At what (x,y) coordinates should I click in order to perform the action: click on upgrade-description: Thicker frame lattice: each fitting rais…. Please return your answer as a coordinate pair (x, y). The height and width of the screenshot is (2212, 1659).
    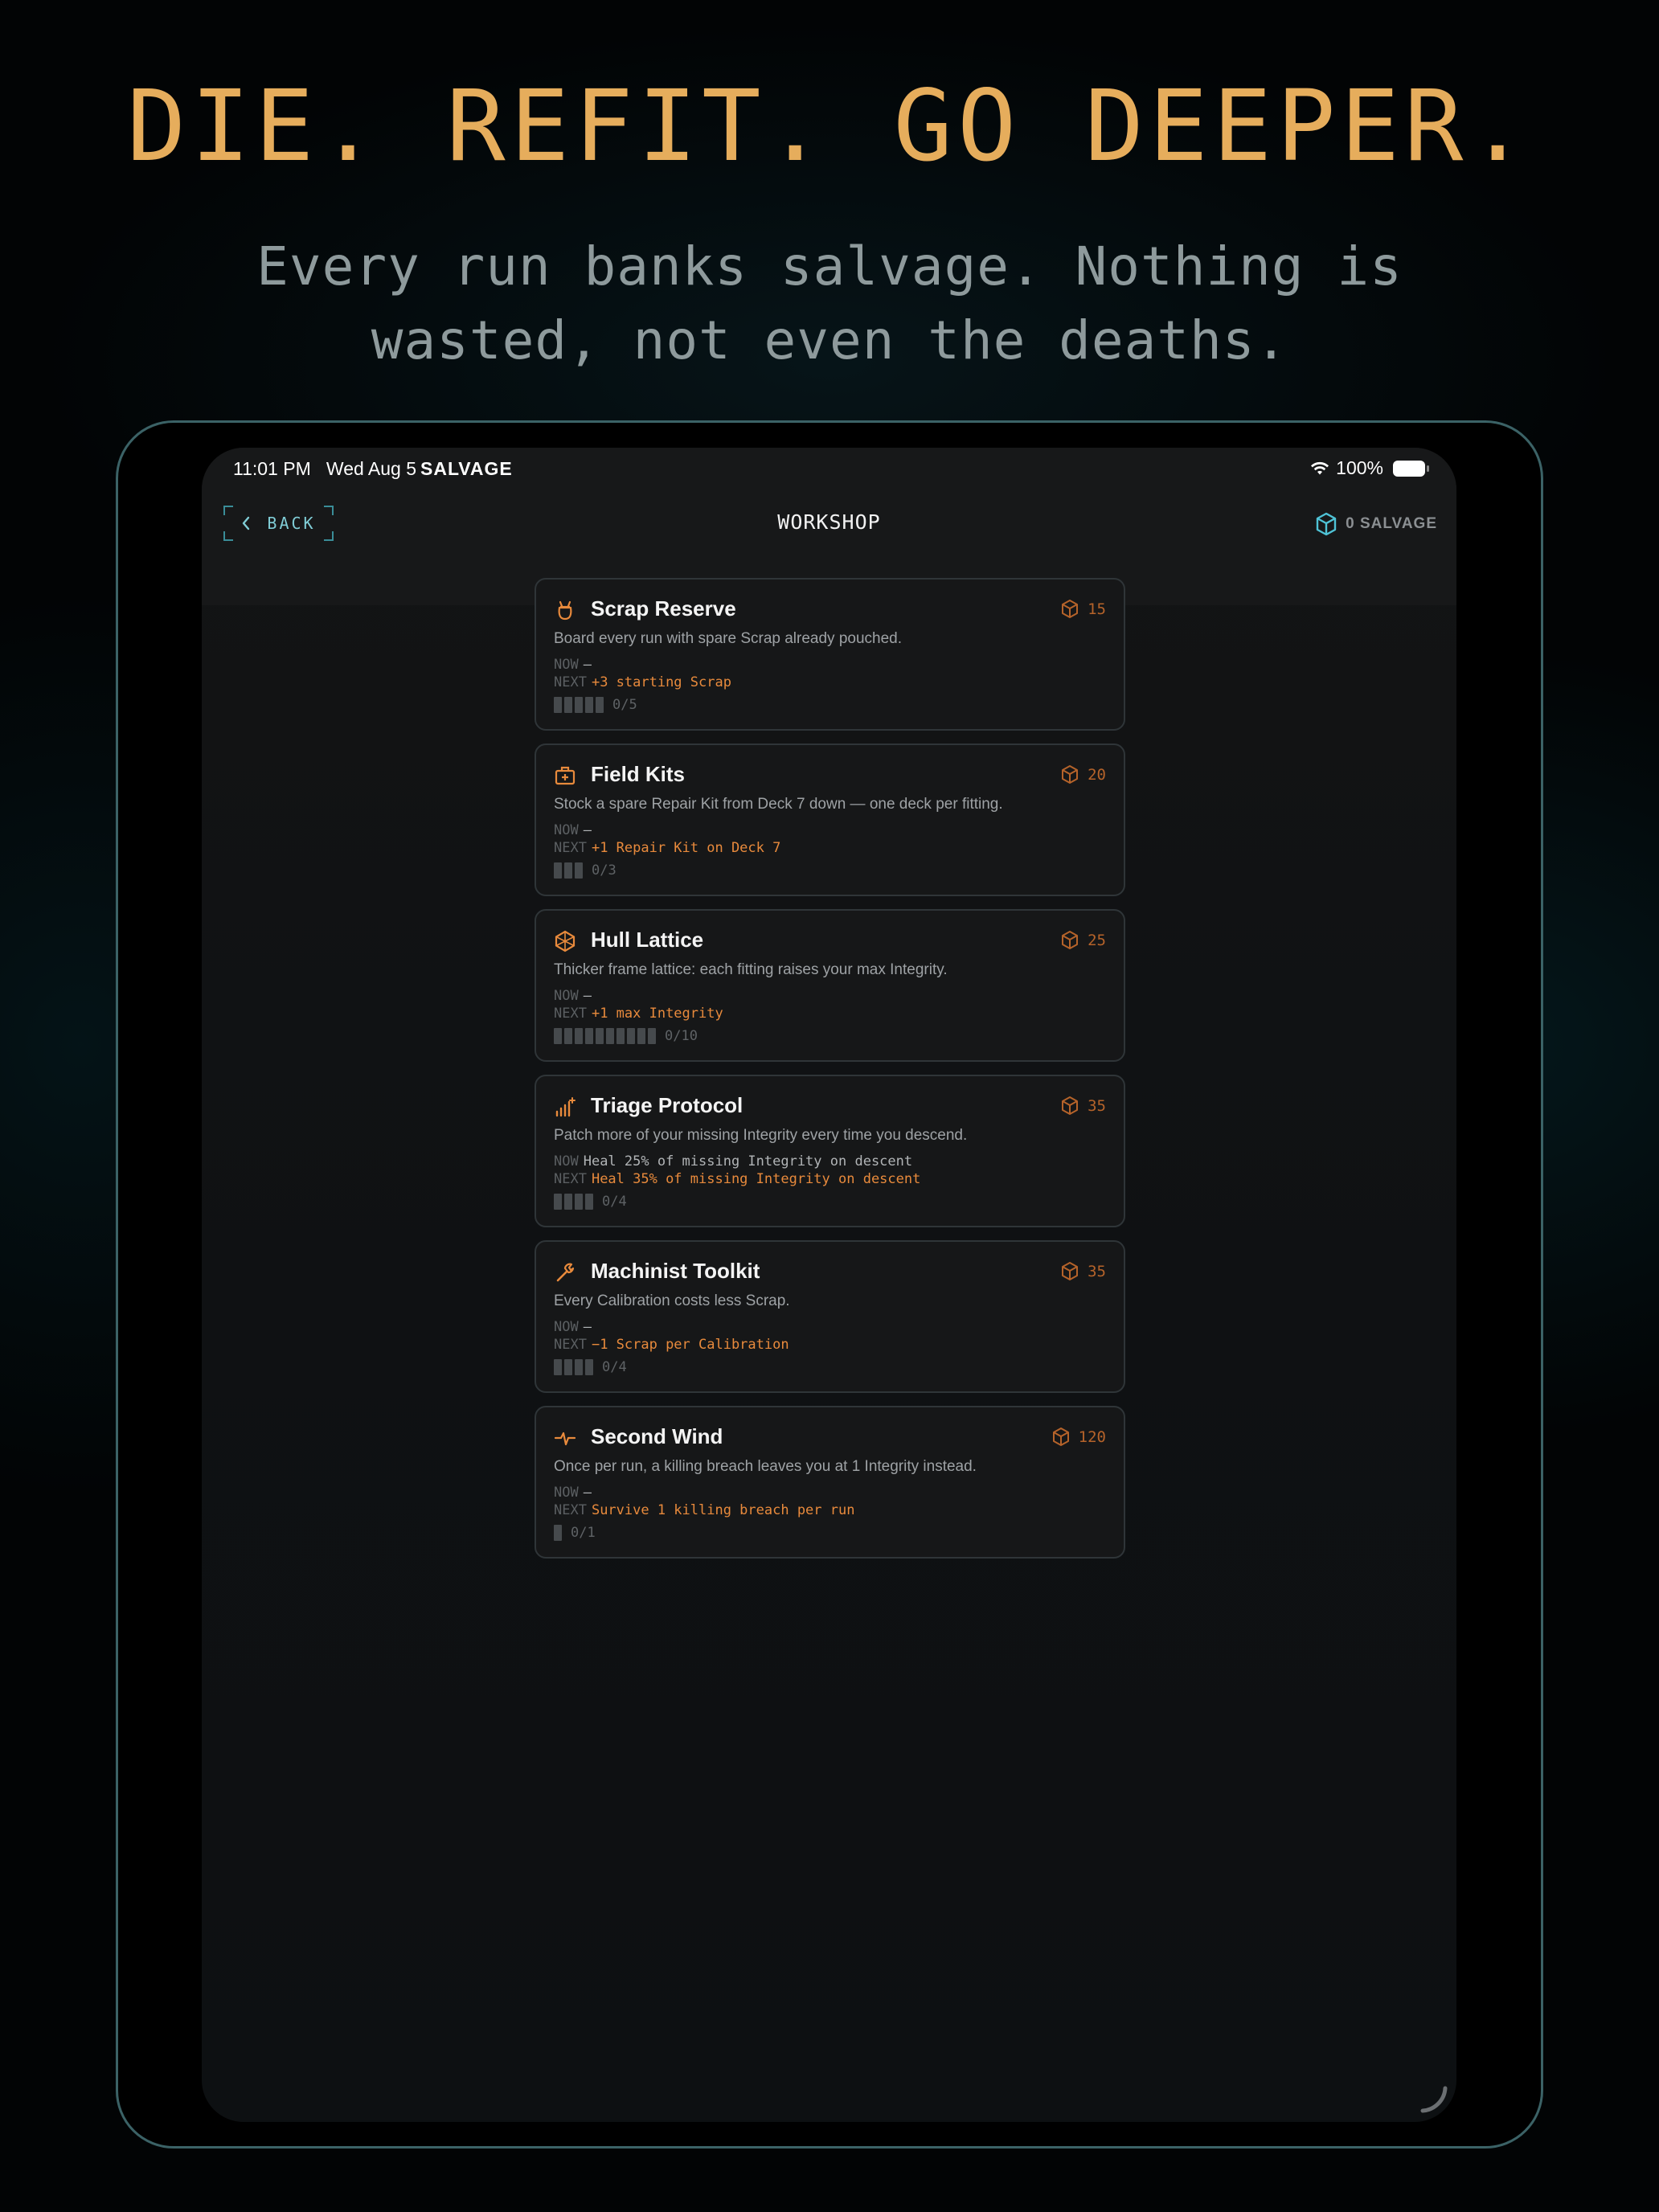
    Looking at the image, I should click on (751, 970).